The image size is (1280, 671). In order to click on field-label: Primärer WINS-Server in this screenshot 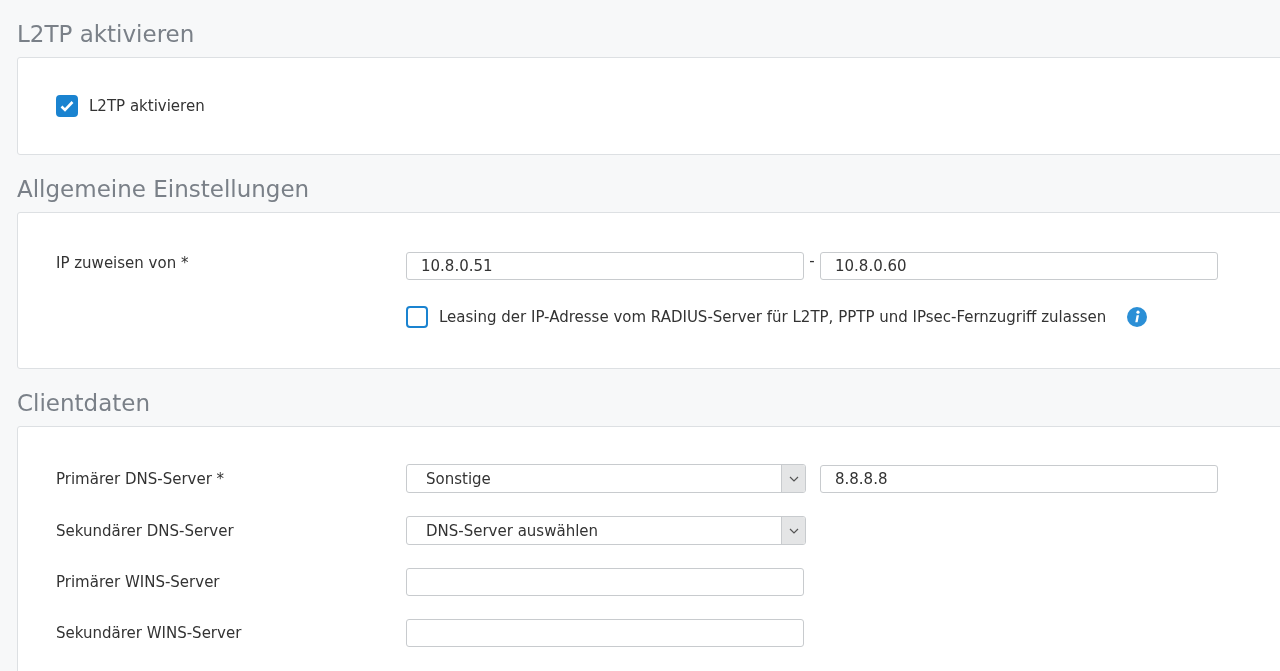, I will do `click(138, 582)`.